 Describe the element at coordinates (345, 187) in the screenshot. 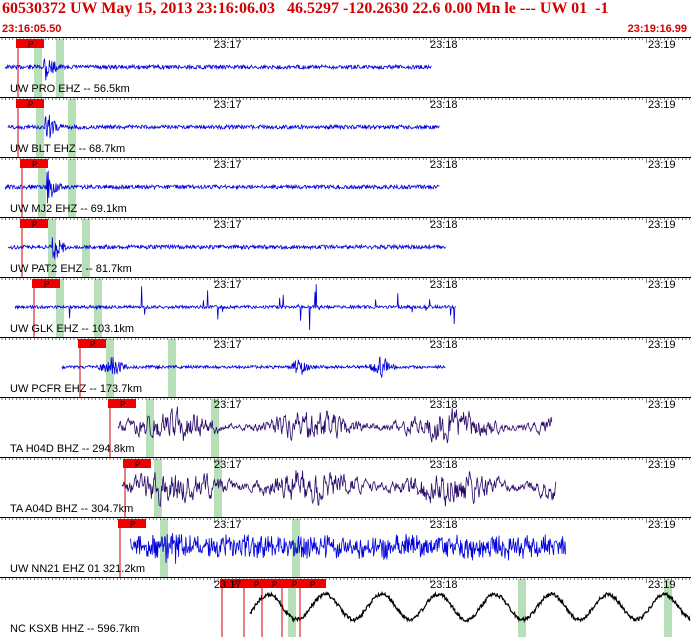

I see `trace-panel: P 23:17 23:18 23:19 UW MJ2 EHZ -- 69.1km` at that location.